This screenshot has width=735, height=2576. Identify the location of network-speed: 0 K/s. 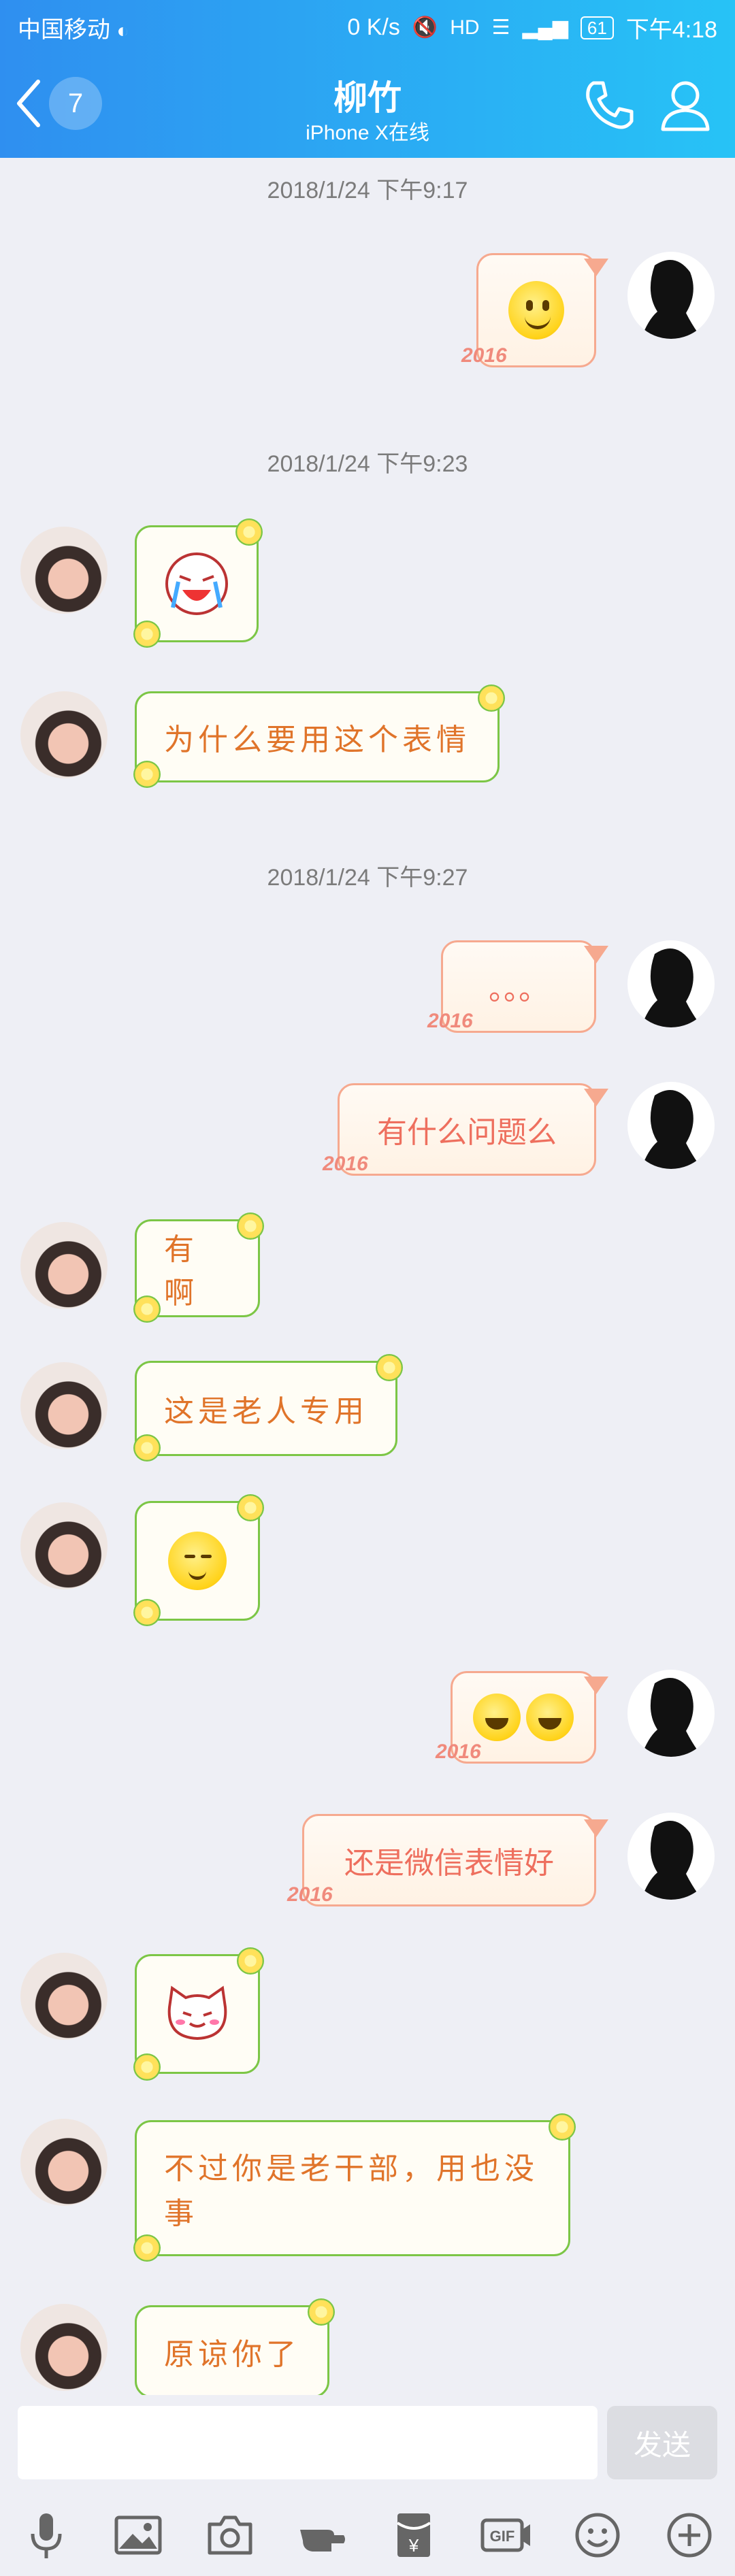
(374, 27).